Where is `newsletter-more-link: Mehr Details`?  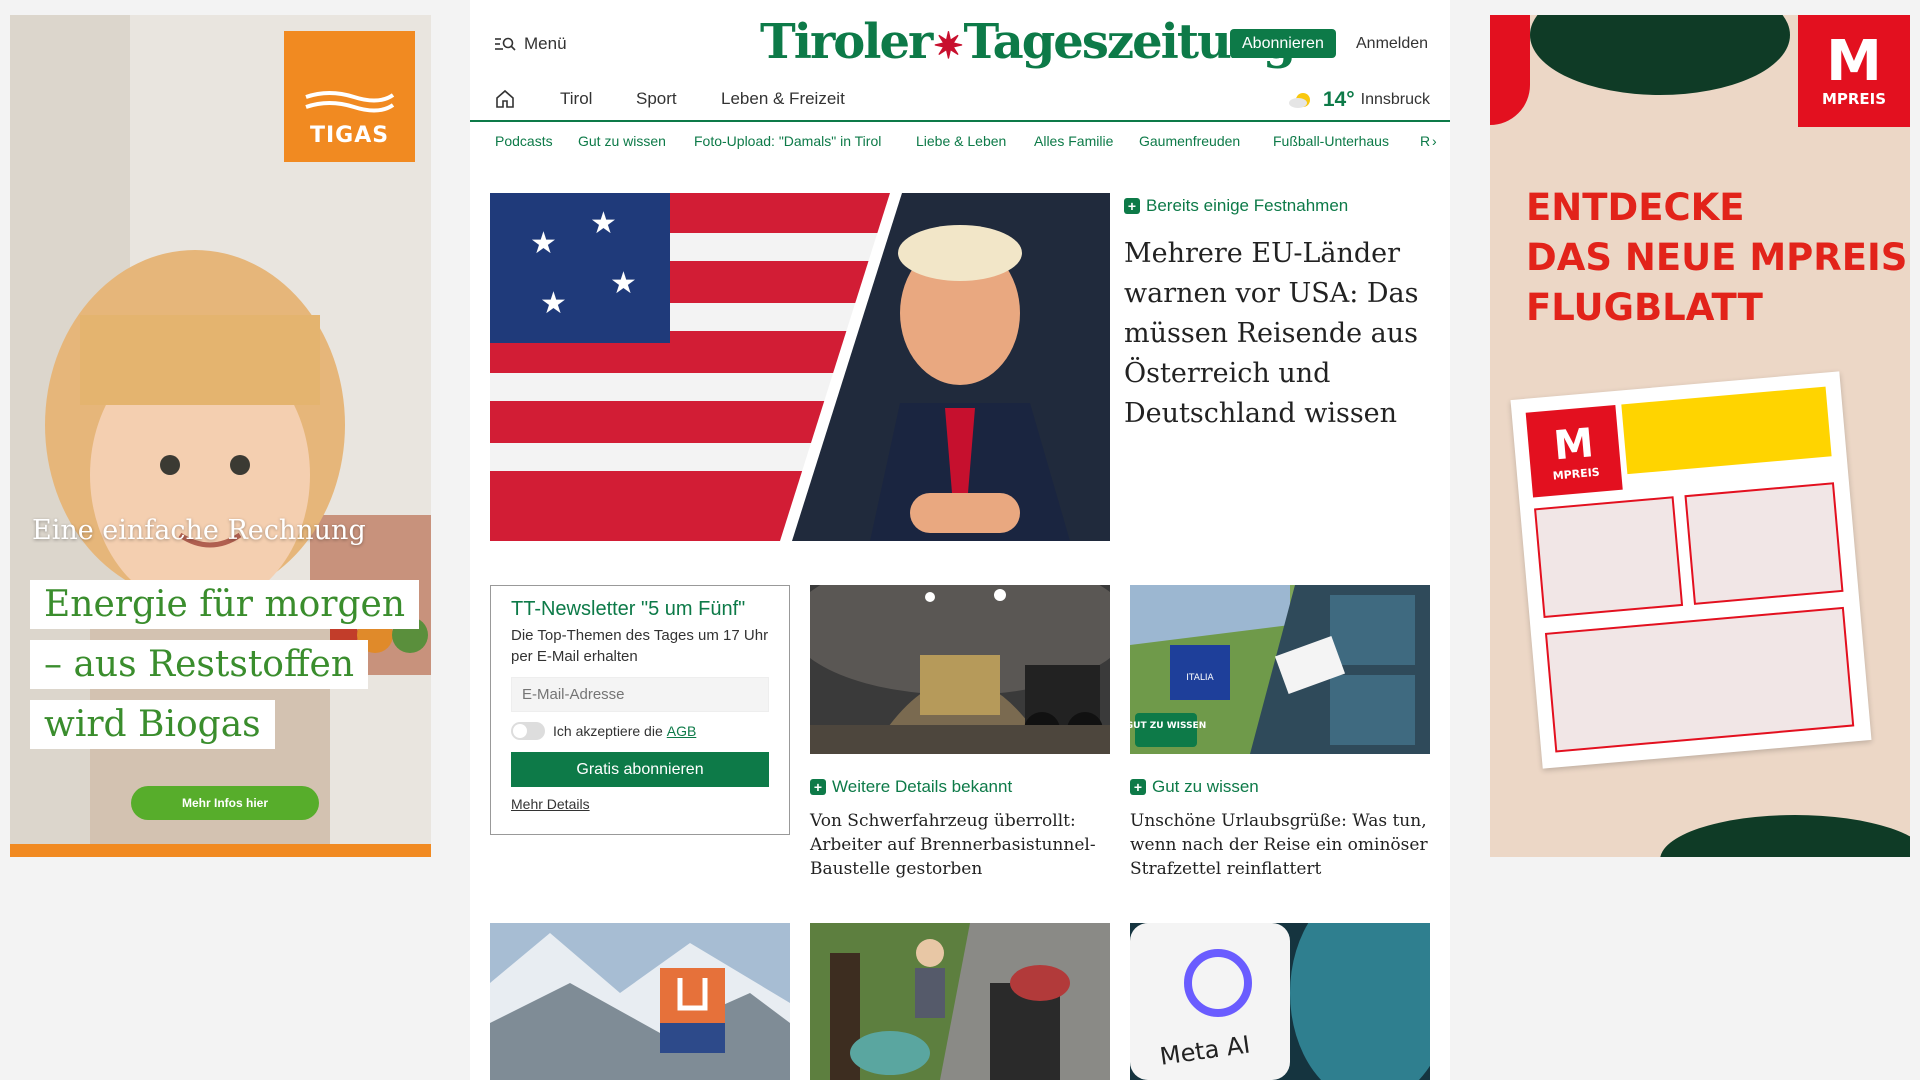
newsletter-more-link: Mehr Details is located at coordinates (640, 804).